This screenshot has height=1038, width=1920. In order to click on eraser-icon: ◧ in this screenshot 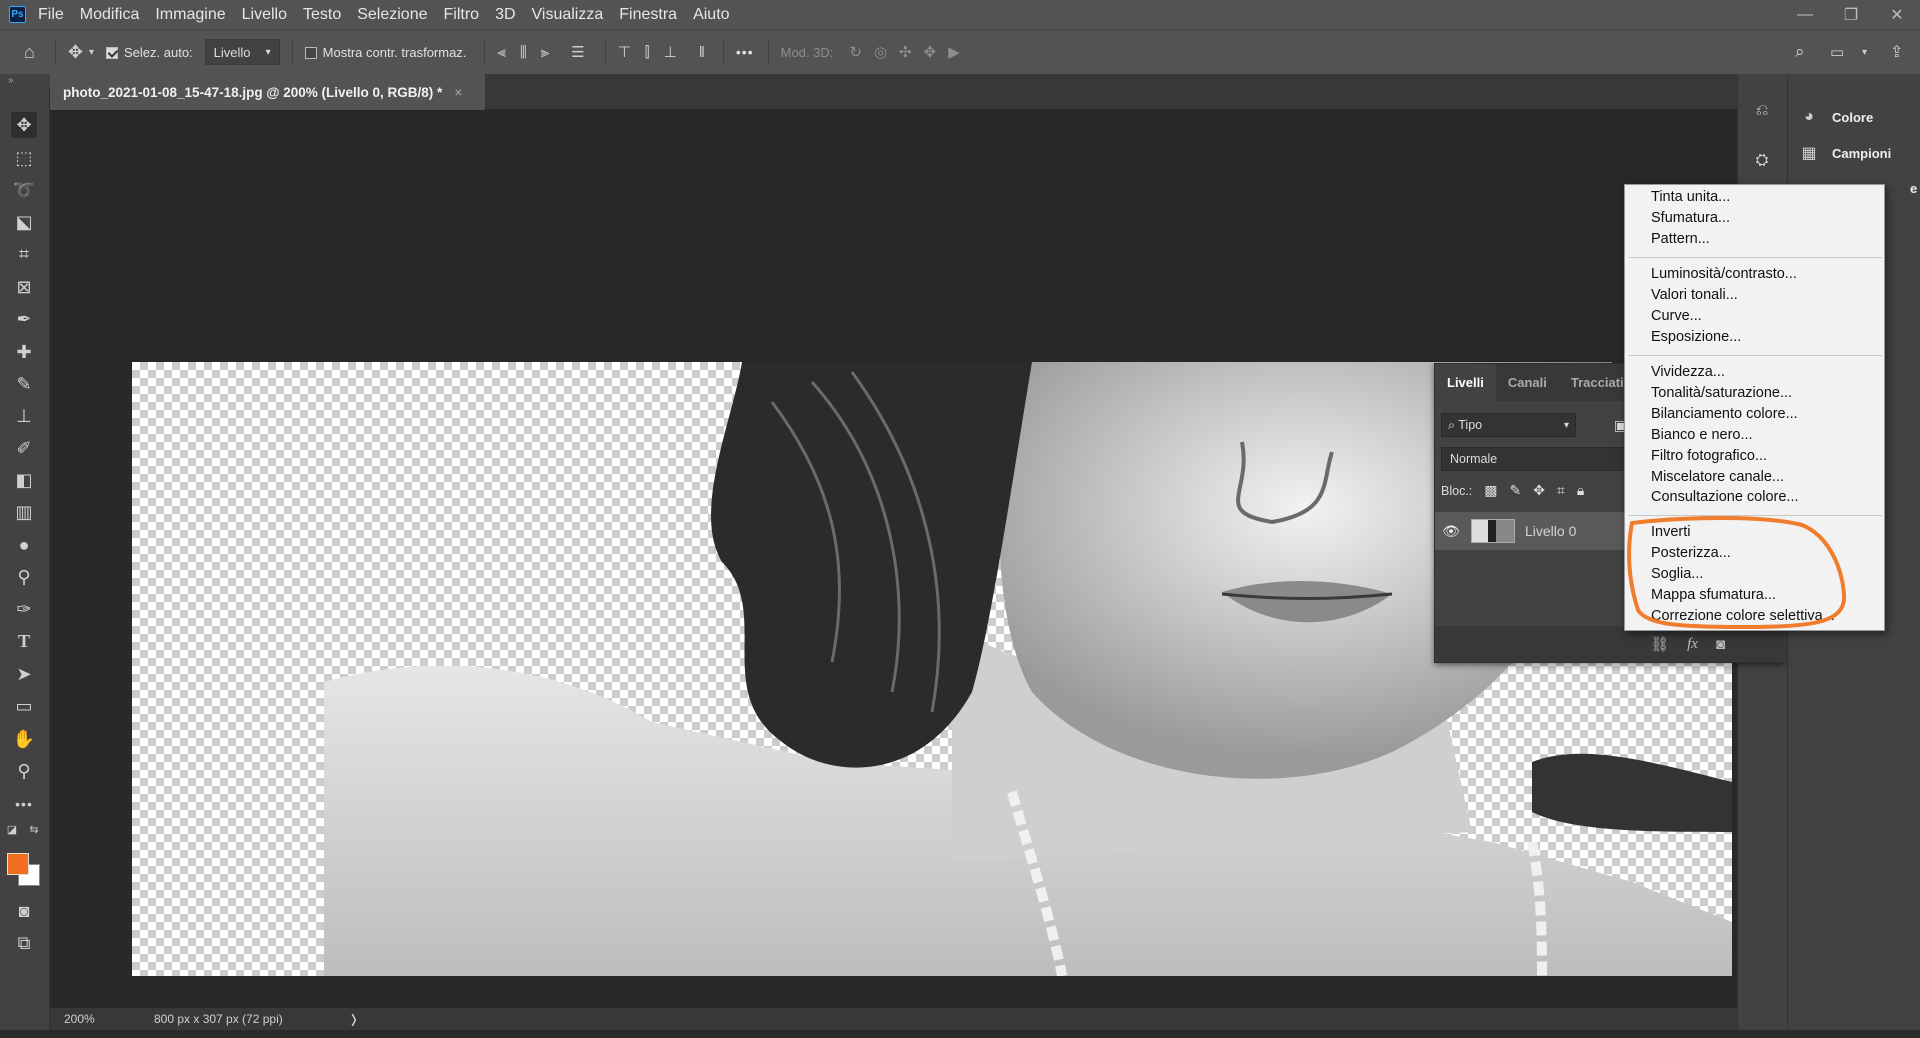, I will do `click(24, 480)`.